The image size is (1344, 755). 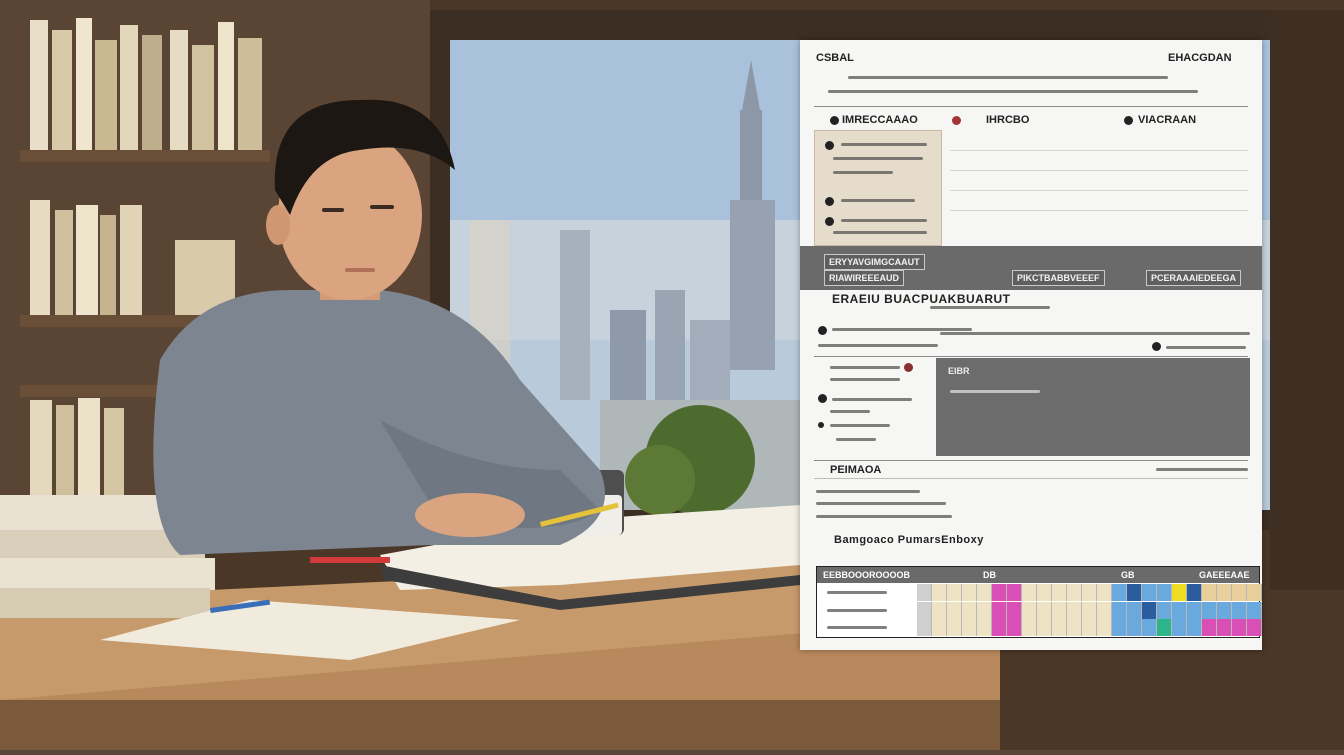 I want to click on color-grid: EEBBOOOROOOOB DB GB GAEEEAAE, so click(x=1039, y=602).